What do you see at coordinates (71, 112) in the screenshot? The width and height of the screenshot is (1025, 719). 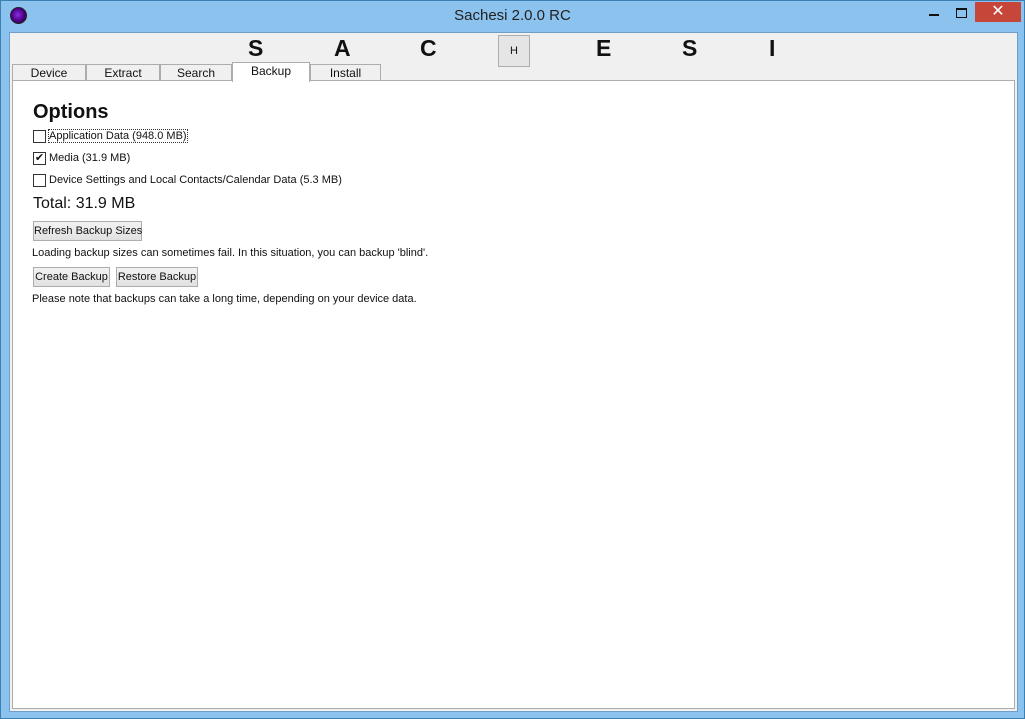 I see `options-heading: Options` at bounding box center [71, 112].